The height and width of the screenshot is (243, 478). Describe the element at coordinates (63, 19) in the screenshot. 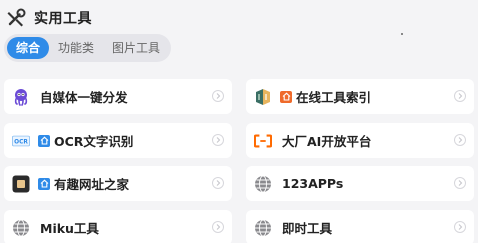

I see `section-title: 实用工具` at that location.